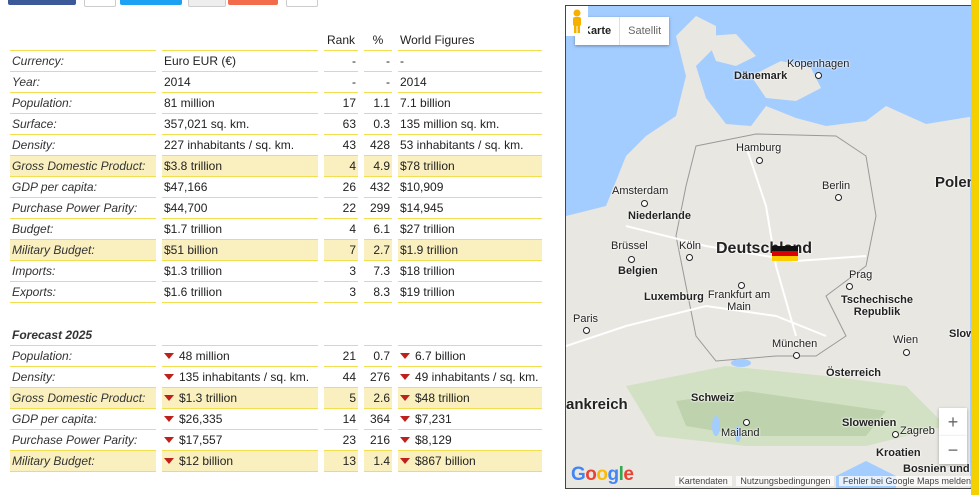  I want to click on row-value: 135 inhabitants / sq. km., so click(244, 377).